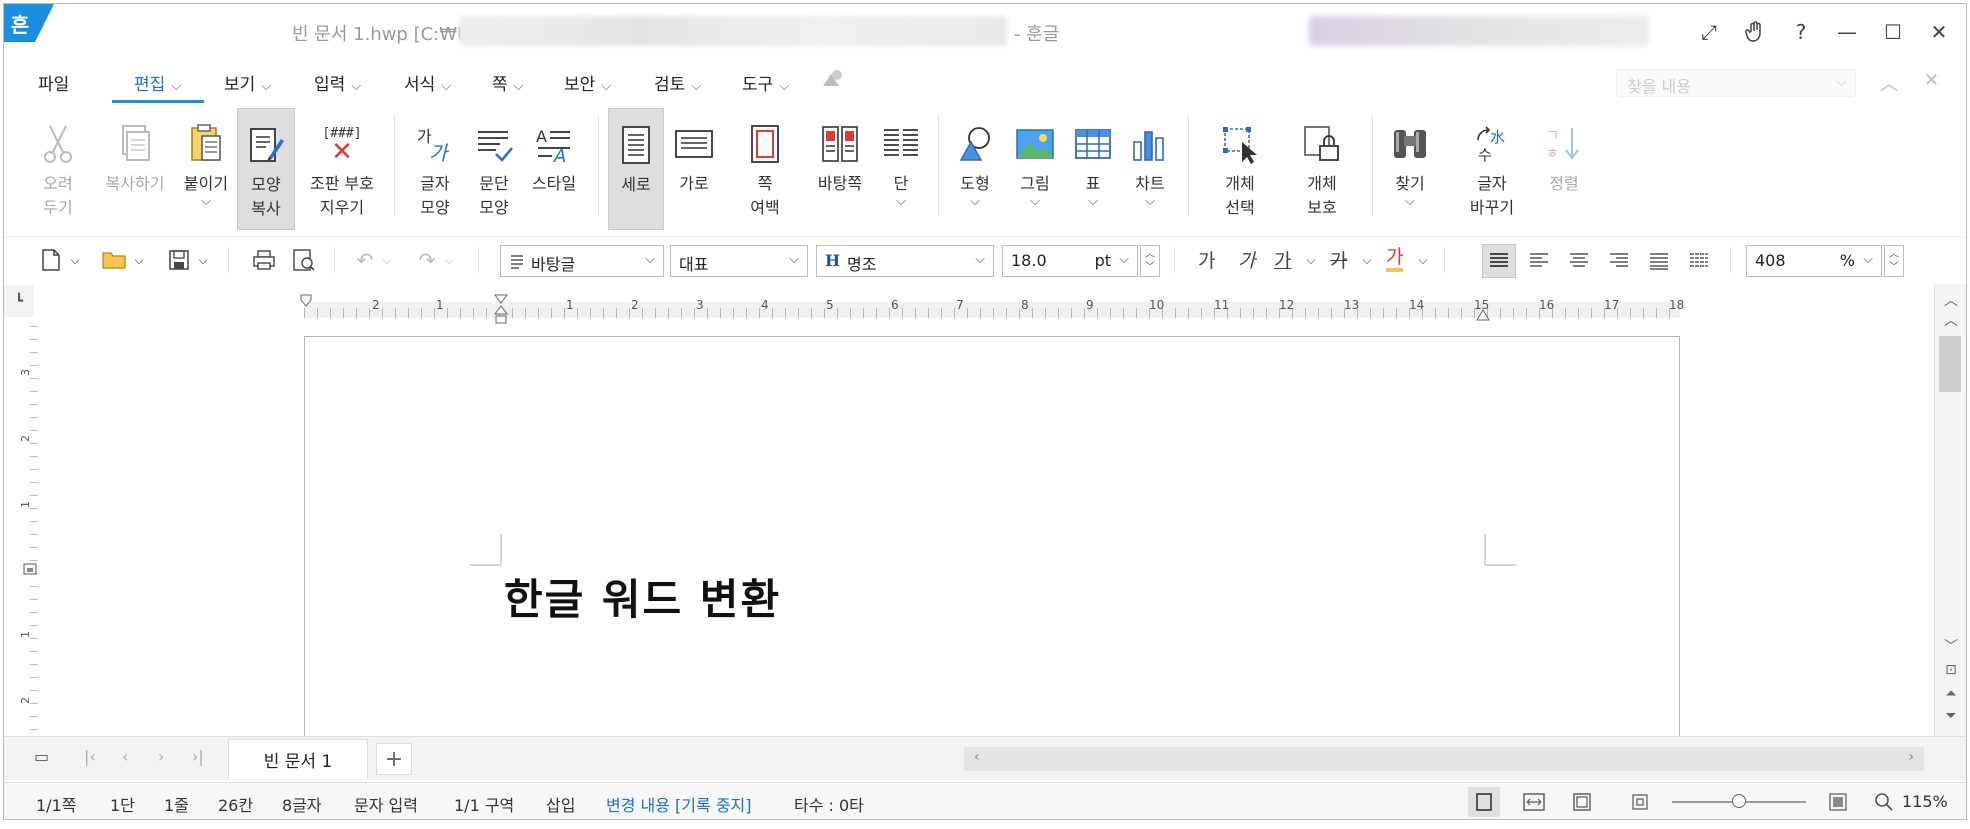  I want to click on zoom-field: 408% ⌵, so click(1814, 261).